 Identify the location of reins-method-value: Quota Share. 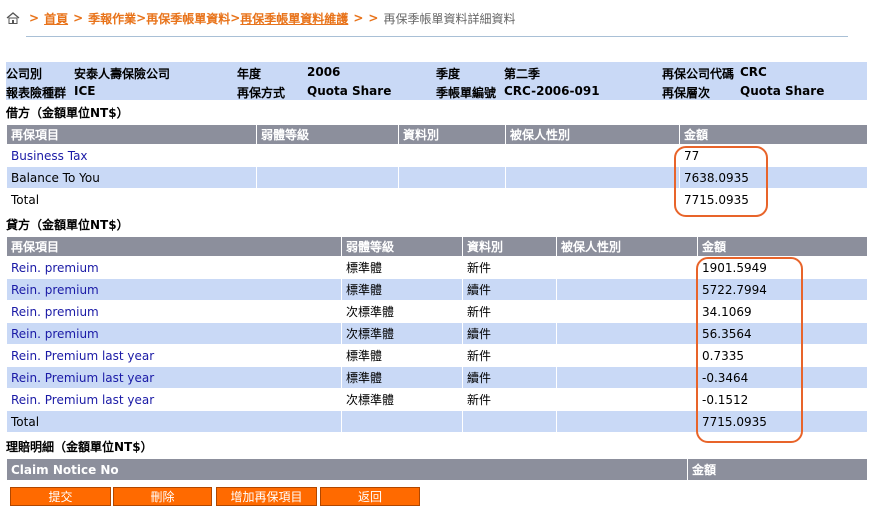
(349, 91).